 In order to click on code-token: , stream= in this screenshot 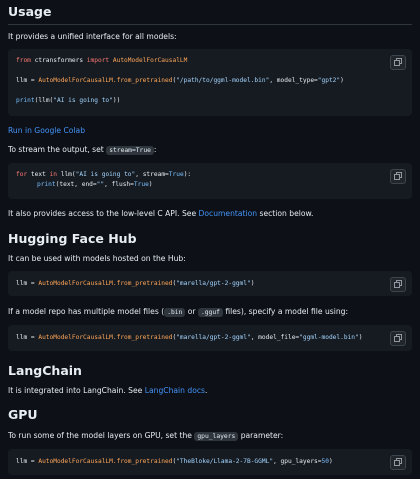, I will do `click(152, 174)`.